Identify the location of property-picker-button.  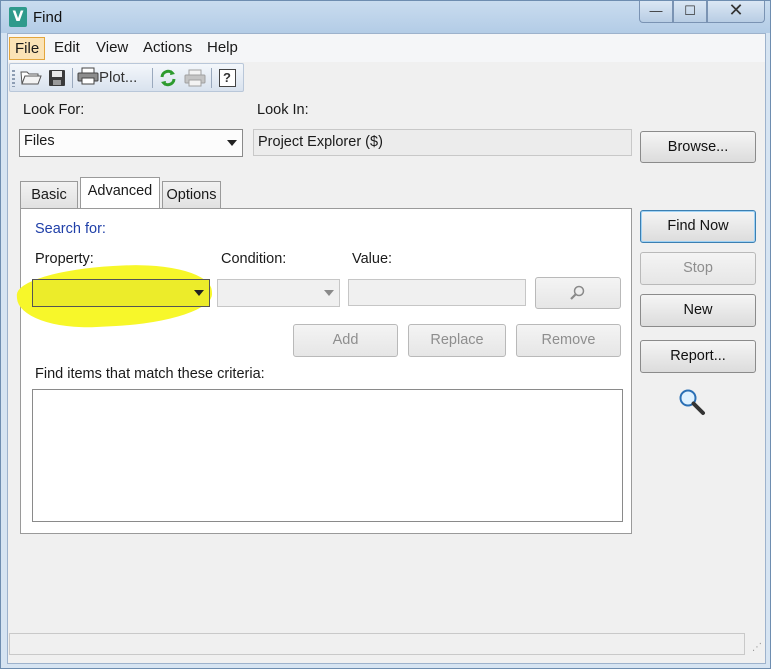
(578, 293).